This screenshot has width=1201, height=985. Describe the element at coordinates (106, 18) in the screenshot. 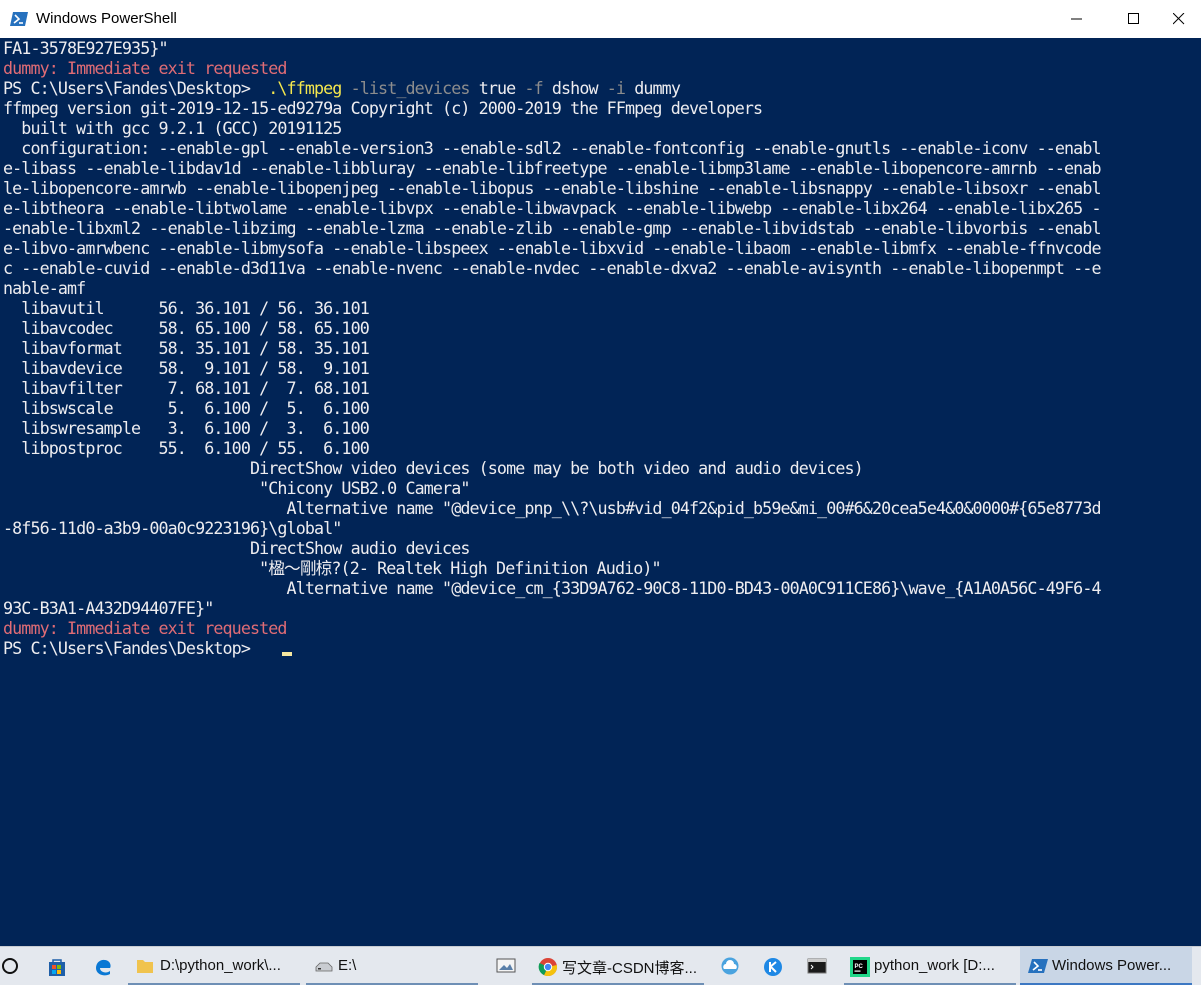

I see `window-title: Windows PowerShell` at that location.